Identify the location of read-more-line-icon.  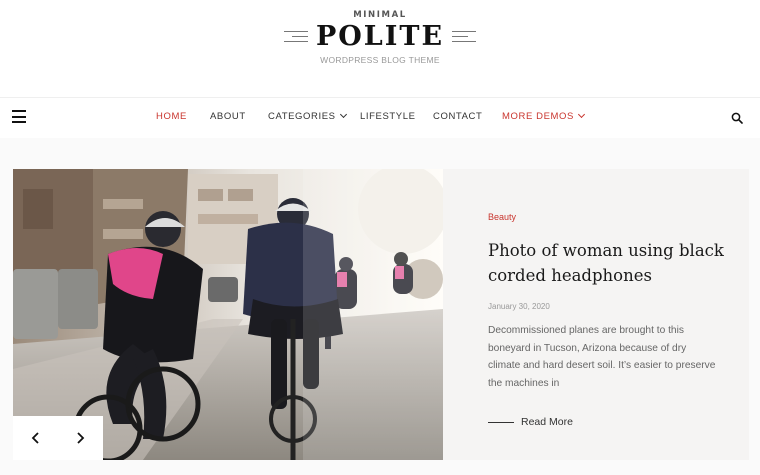
(501, 422).